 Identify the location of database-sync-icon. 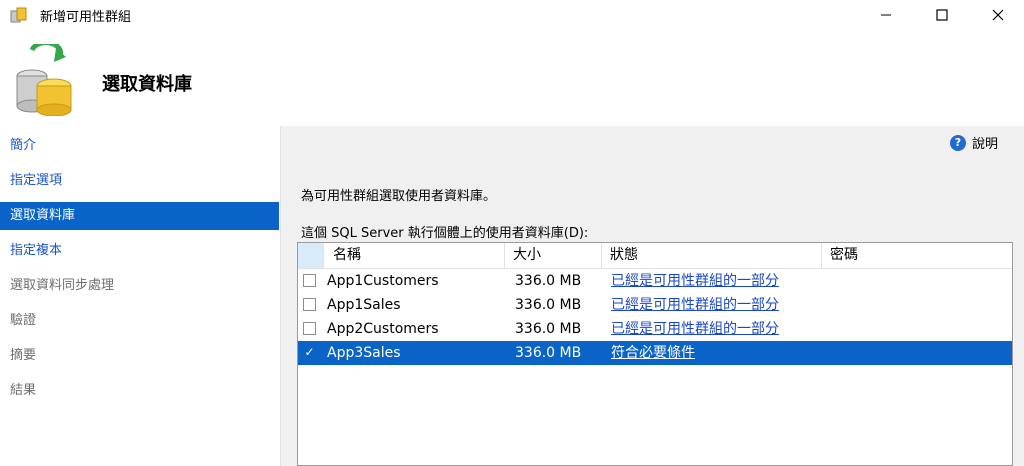
(44, 80).